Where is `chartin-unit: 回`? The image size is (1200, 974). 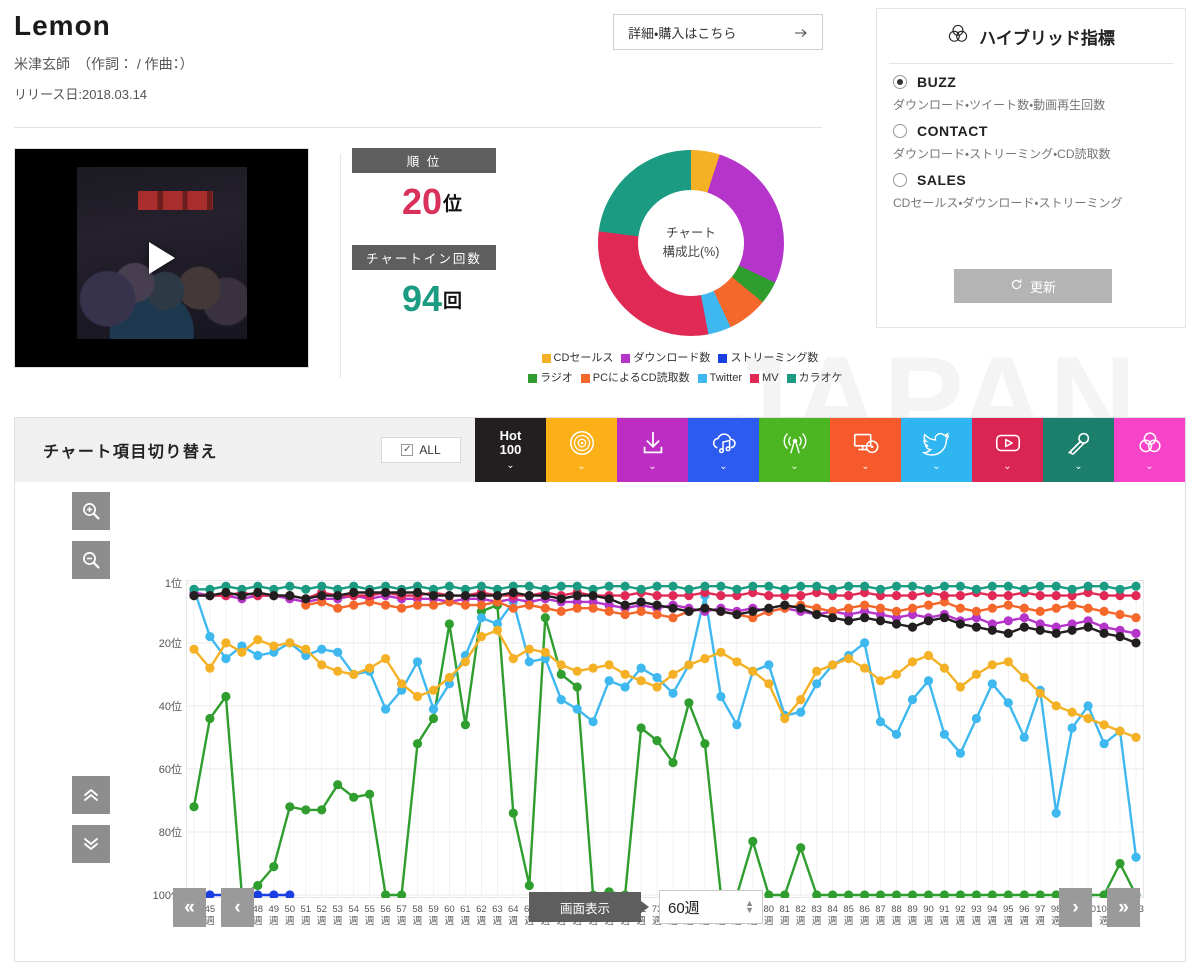 chartin-unit: 回 is located at coordinates (453, 301).